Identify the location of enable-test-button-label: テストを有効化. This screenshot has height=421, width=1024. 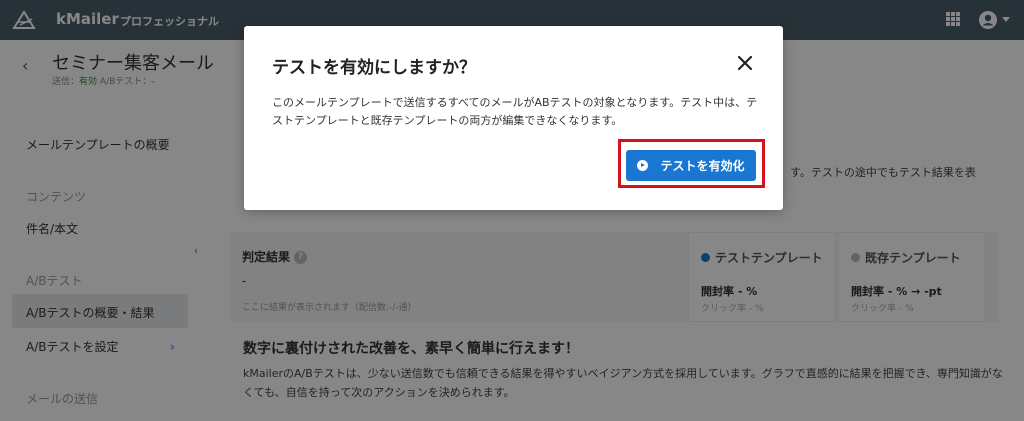
(702, 166).